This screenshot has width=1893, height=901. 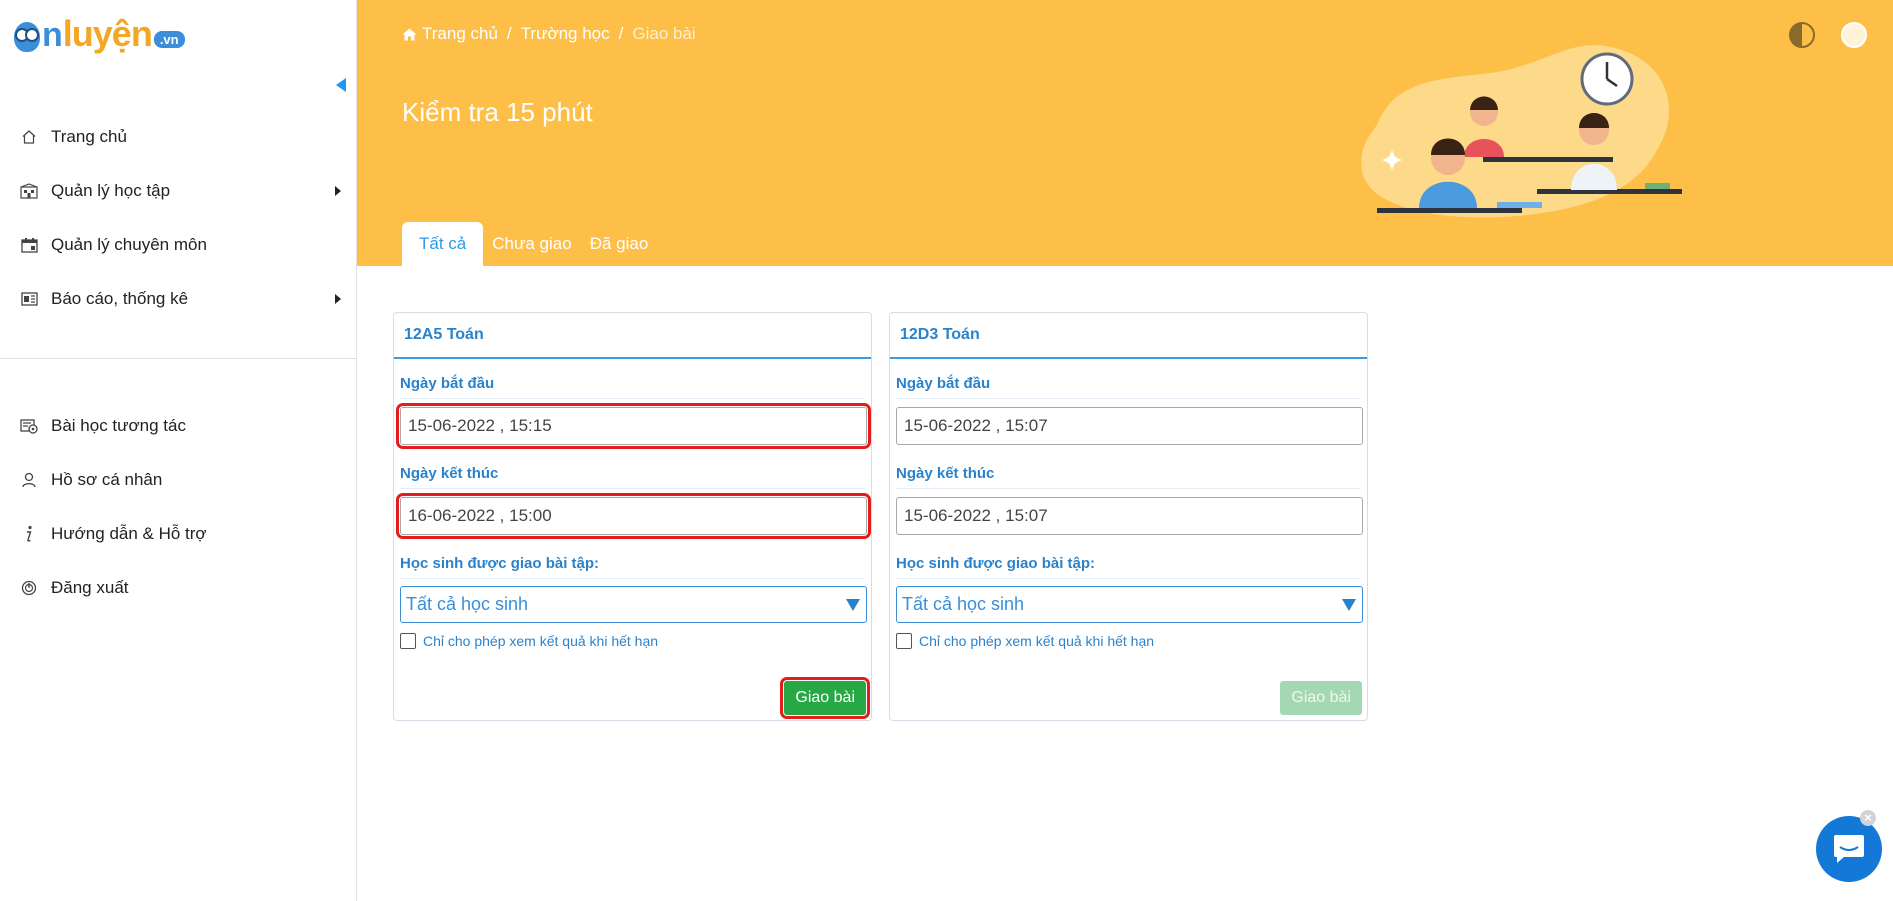 I want to click on collapse-sidebar-icon, so click(x=341, y=85).